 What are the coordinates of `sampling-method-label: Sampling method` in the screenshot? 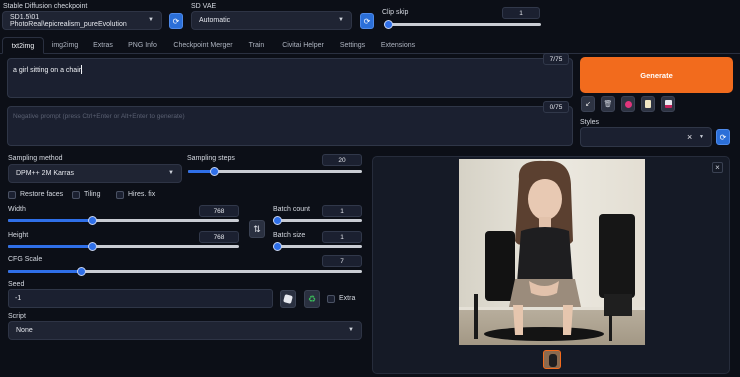 It's located at (35, 158).